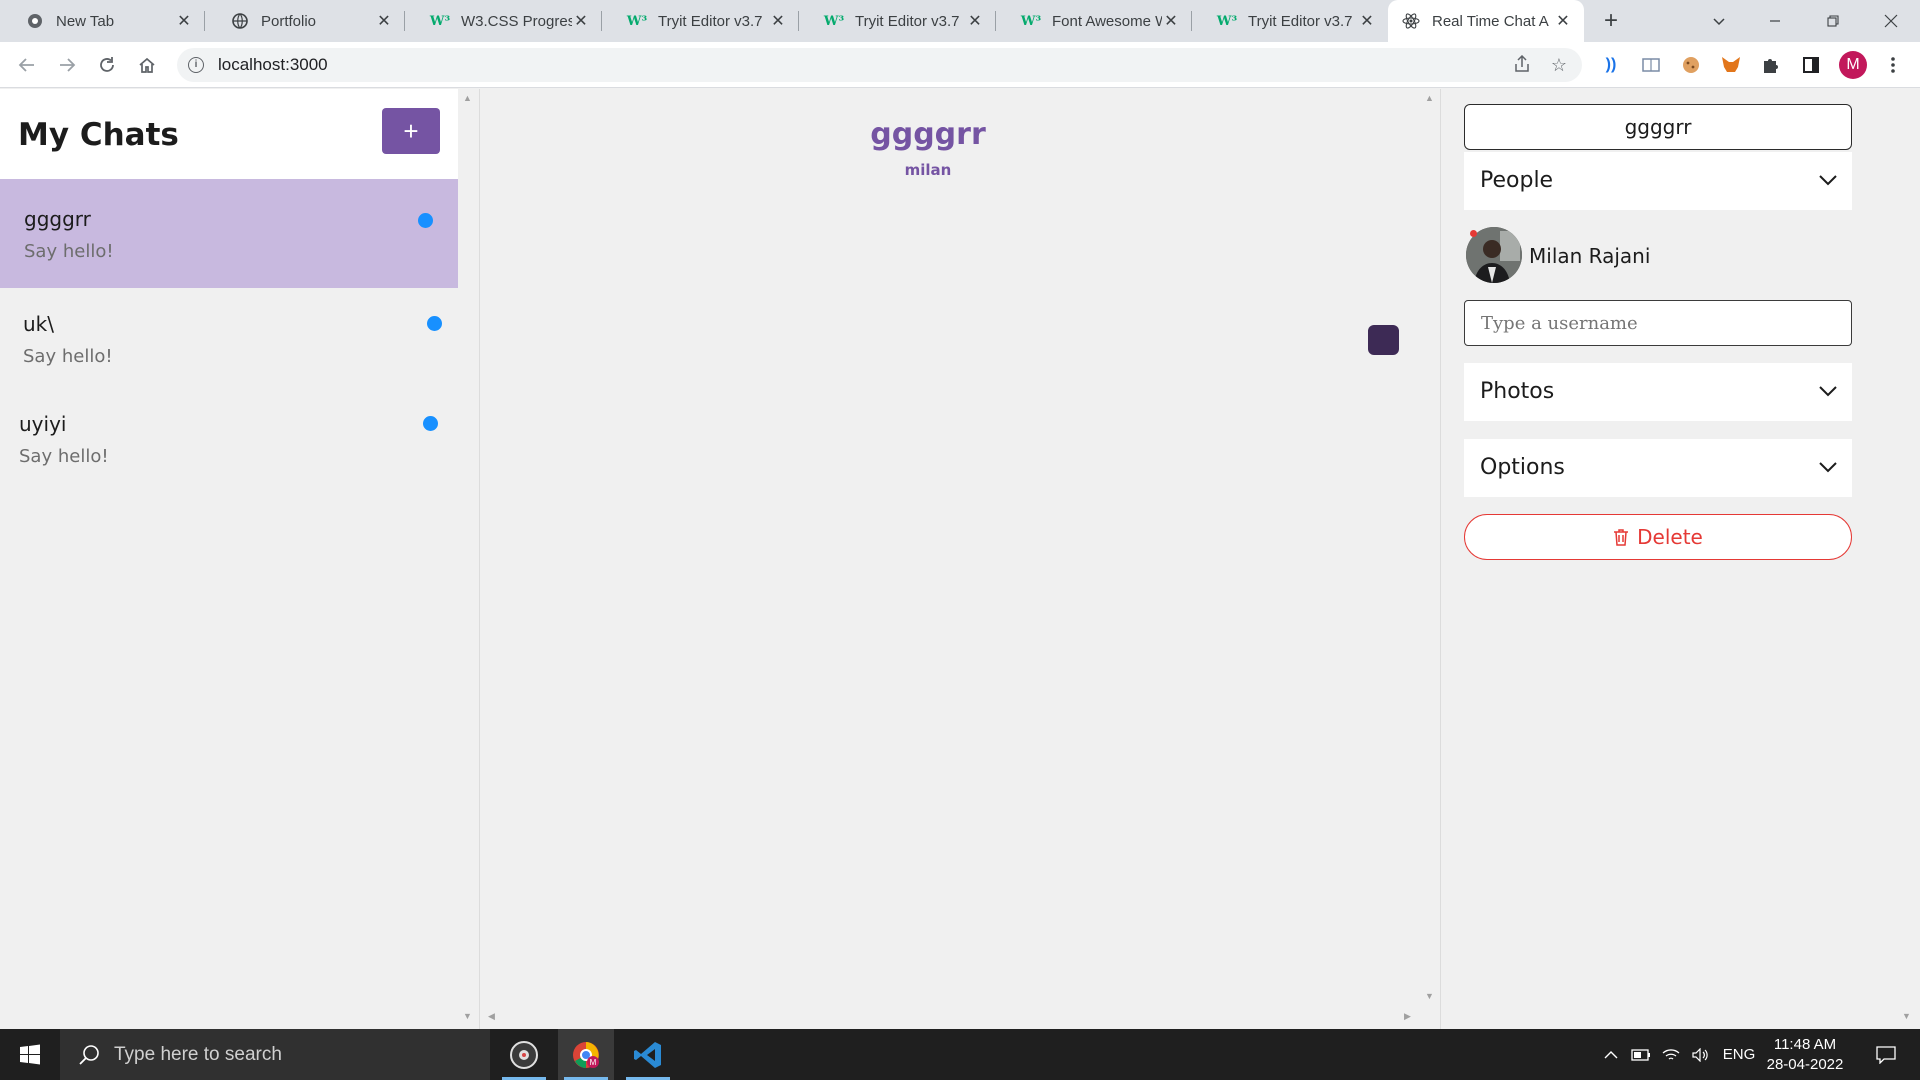  I want to click on tab-font-awesome: W³ Font Awesome W ✕, so click(1094, 21).